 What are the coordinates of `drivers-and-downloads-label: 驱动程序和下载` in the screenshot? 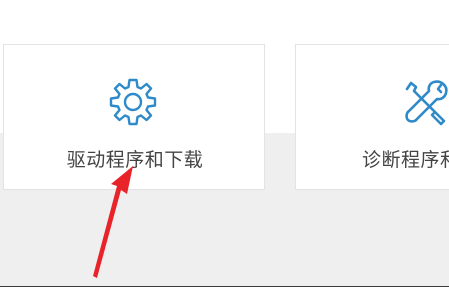 It's located at (135, 160).